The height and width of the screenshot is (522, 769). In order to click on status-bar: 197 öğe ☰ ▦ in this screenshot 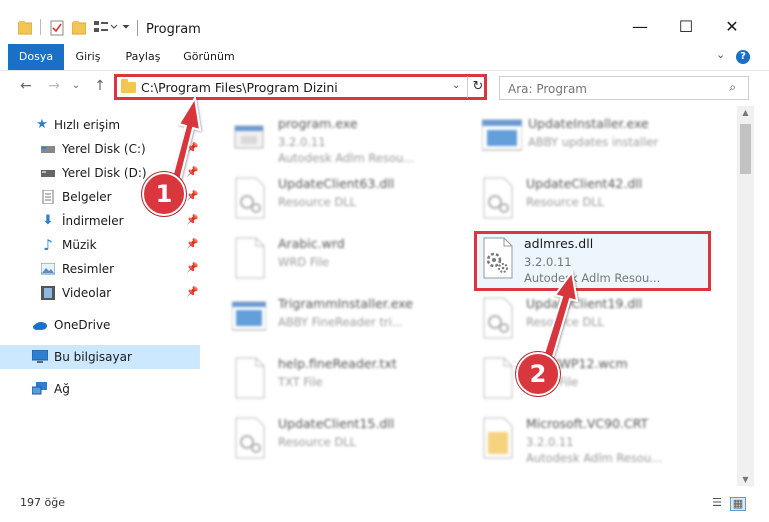, I will do `click(384, 505)`.